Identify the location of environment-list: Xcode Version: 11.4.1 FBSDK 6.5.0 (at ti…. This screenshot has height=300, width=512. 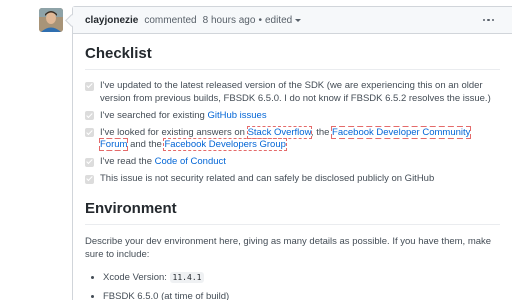
(292, 285).